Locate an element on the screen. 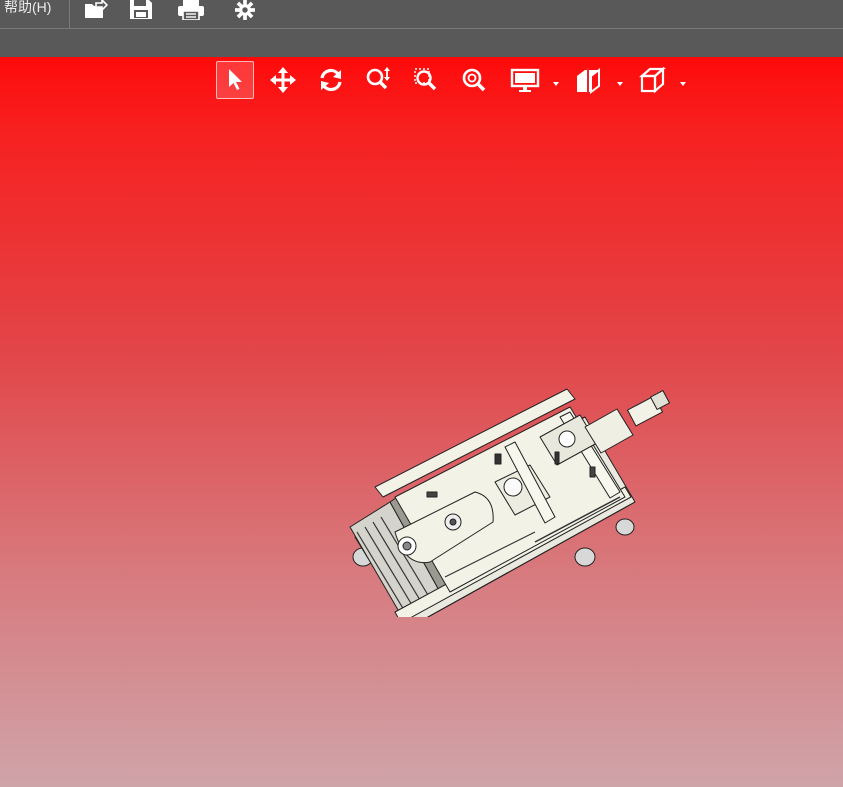 The image size is (843, 787). main-toolbar: 帮助(H) is located at coordinates (421, 14).